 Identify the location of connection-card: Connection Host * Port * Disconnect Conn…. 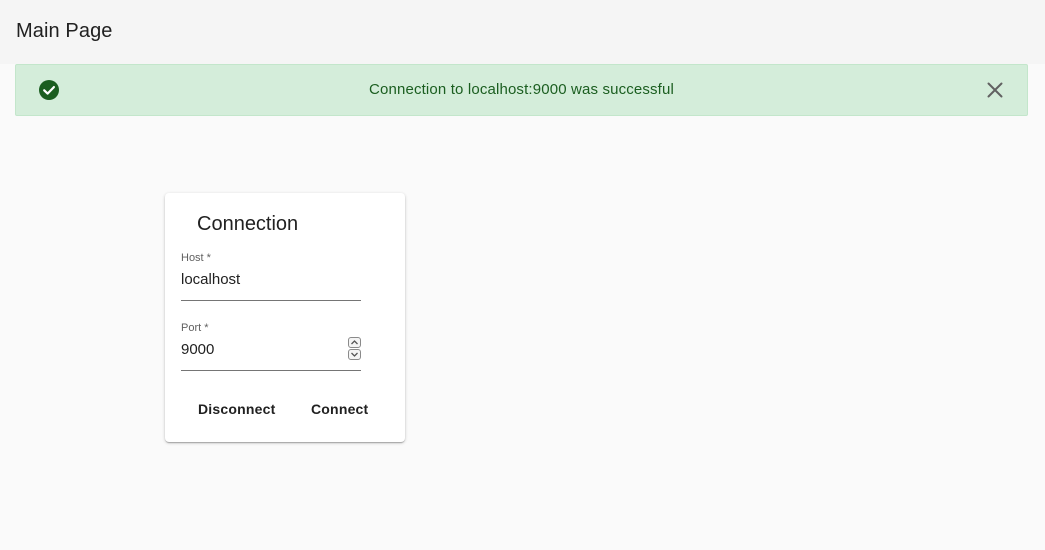
(285, 317).